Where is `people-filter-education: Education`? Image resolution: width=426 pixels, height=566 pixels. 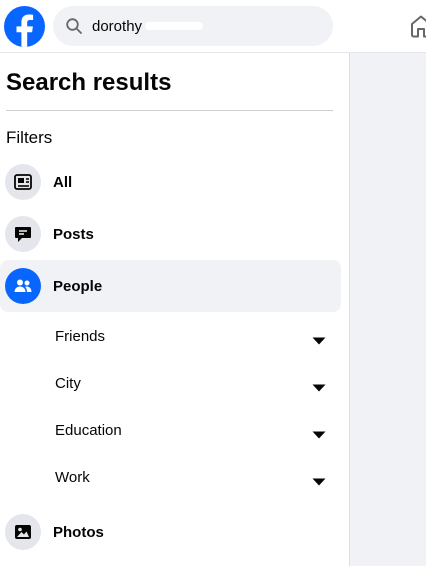
people-filter-education: Education is located at coordinates (170, 430).